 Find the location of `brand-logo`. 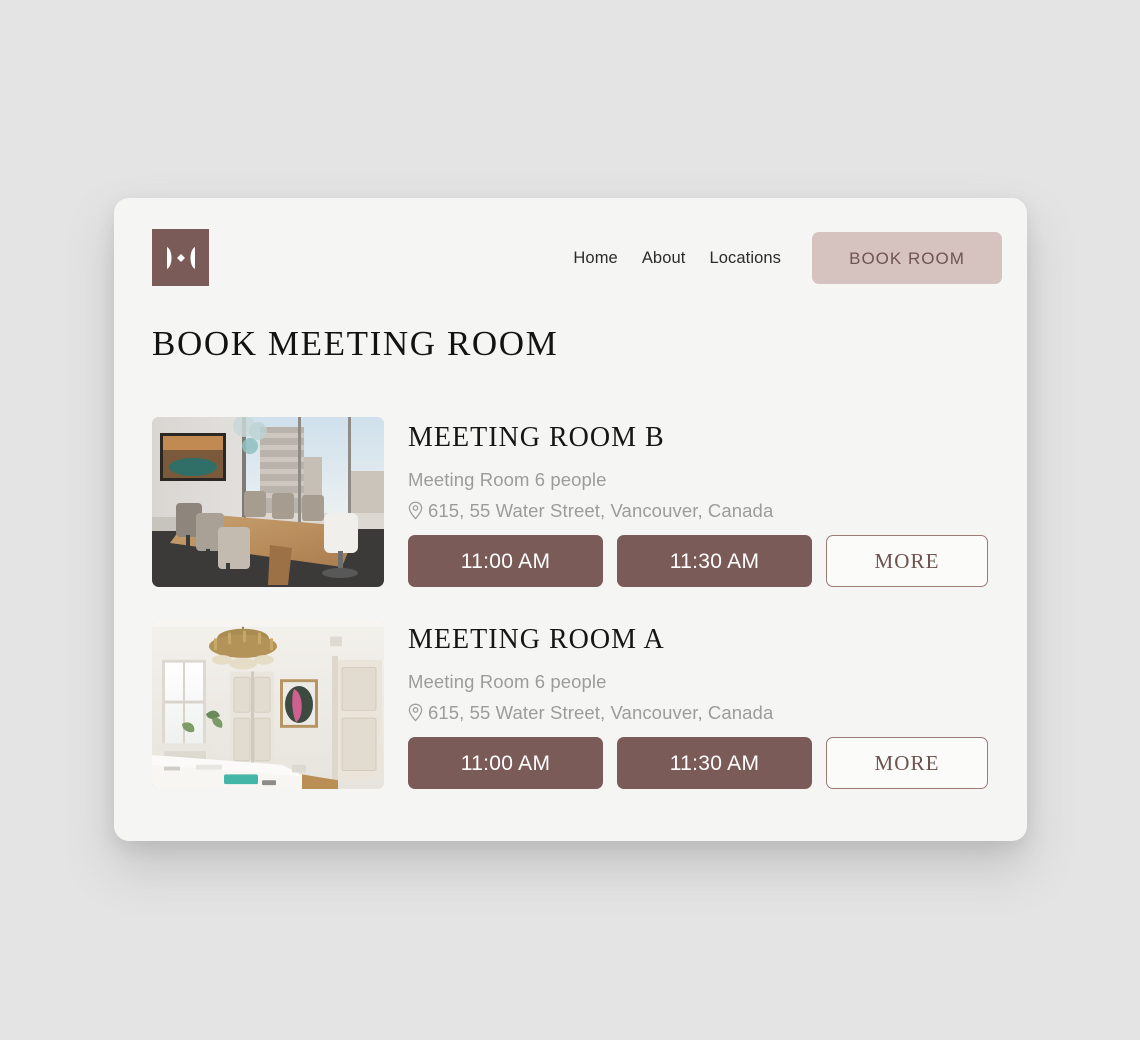

brand-logo is located at coordinates (180, 257).